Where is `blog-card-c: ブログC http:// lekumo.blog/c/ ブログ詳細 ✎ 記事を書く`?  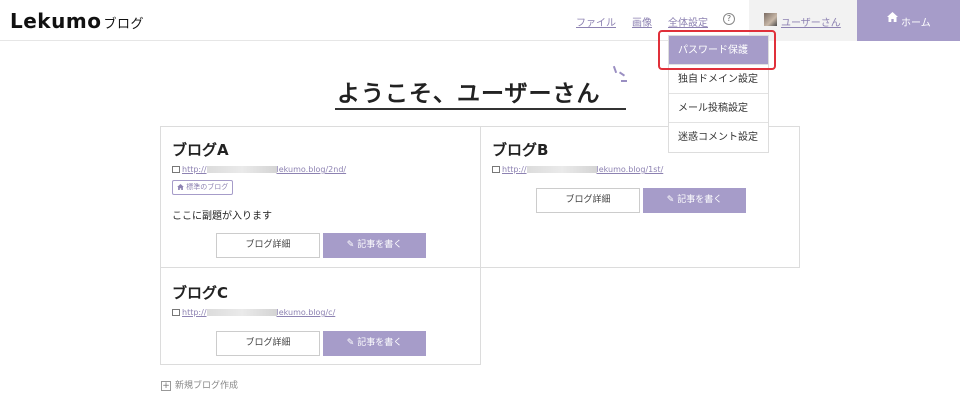
blog-card-c: ブログC http:// lekumo.blog/c/ ブログ詳細 ✎ 記事を書く is located at coordinates (320, 316).